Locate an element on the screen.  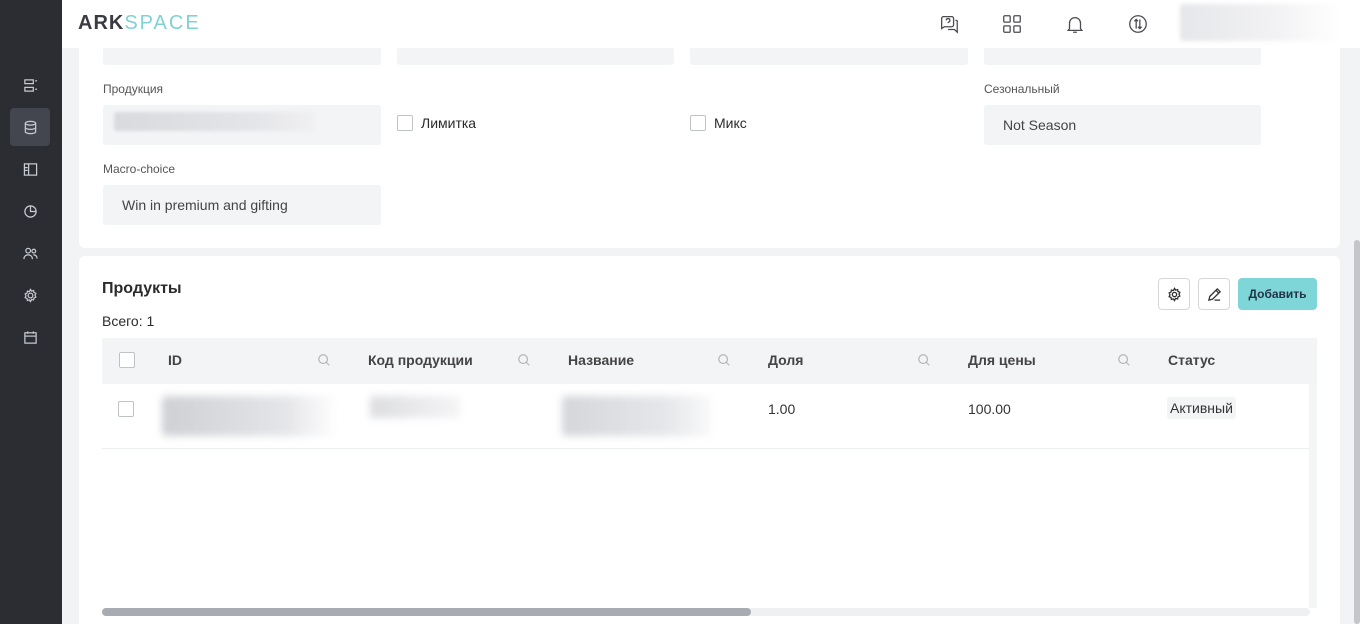
help-chat-button is located at coordinates (949, 24).